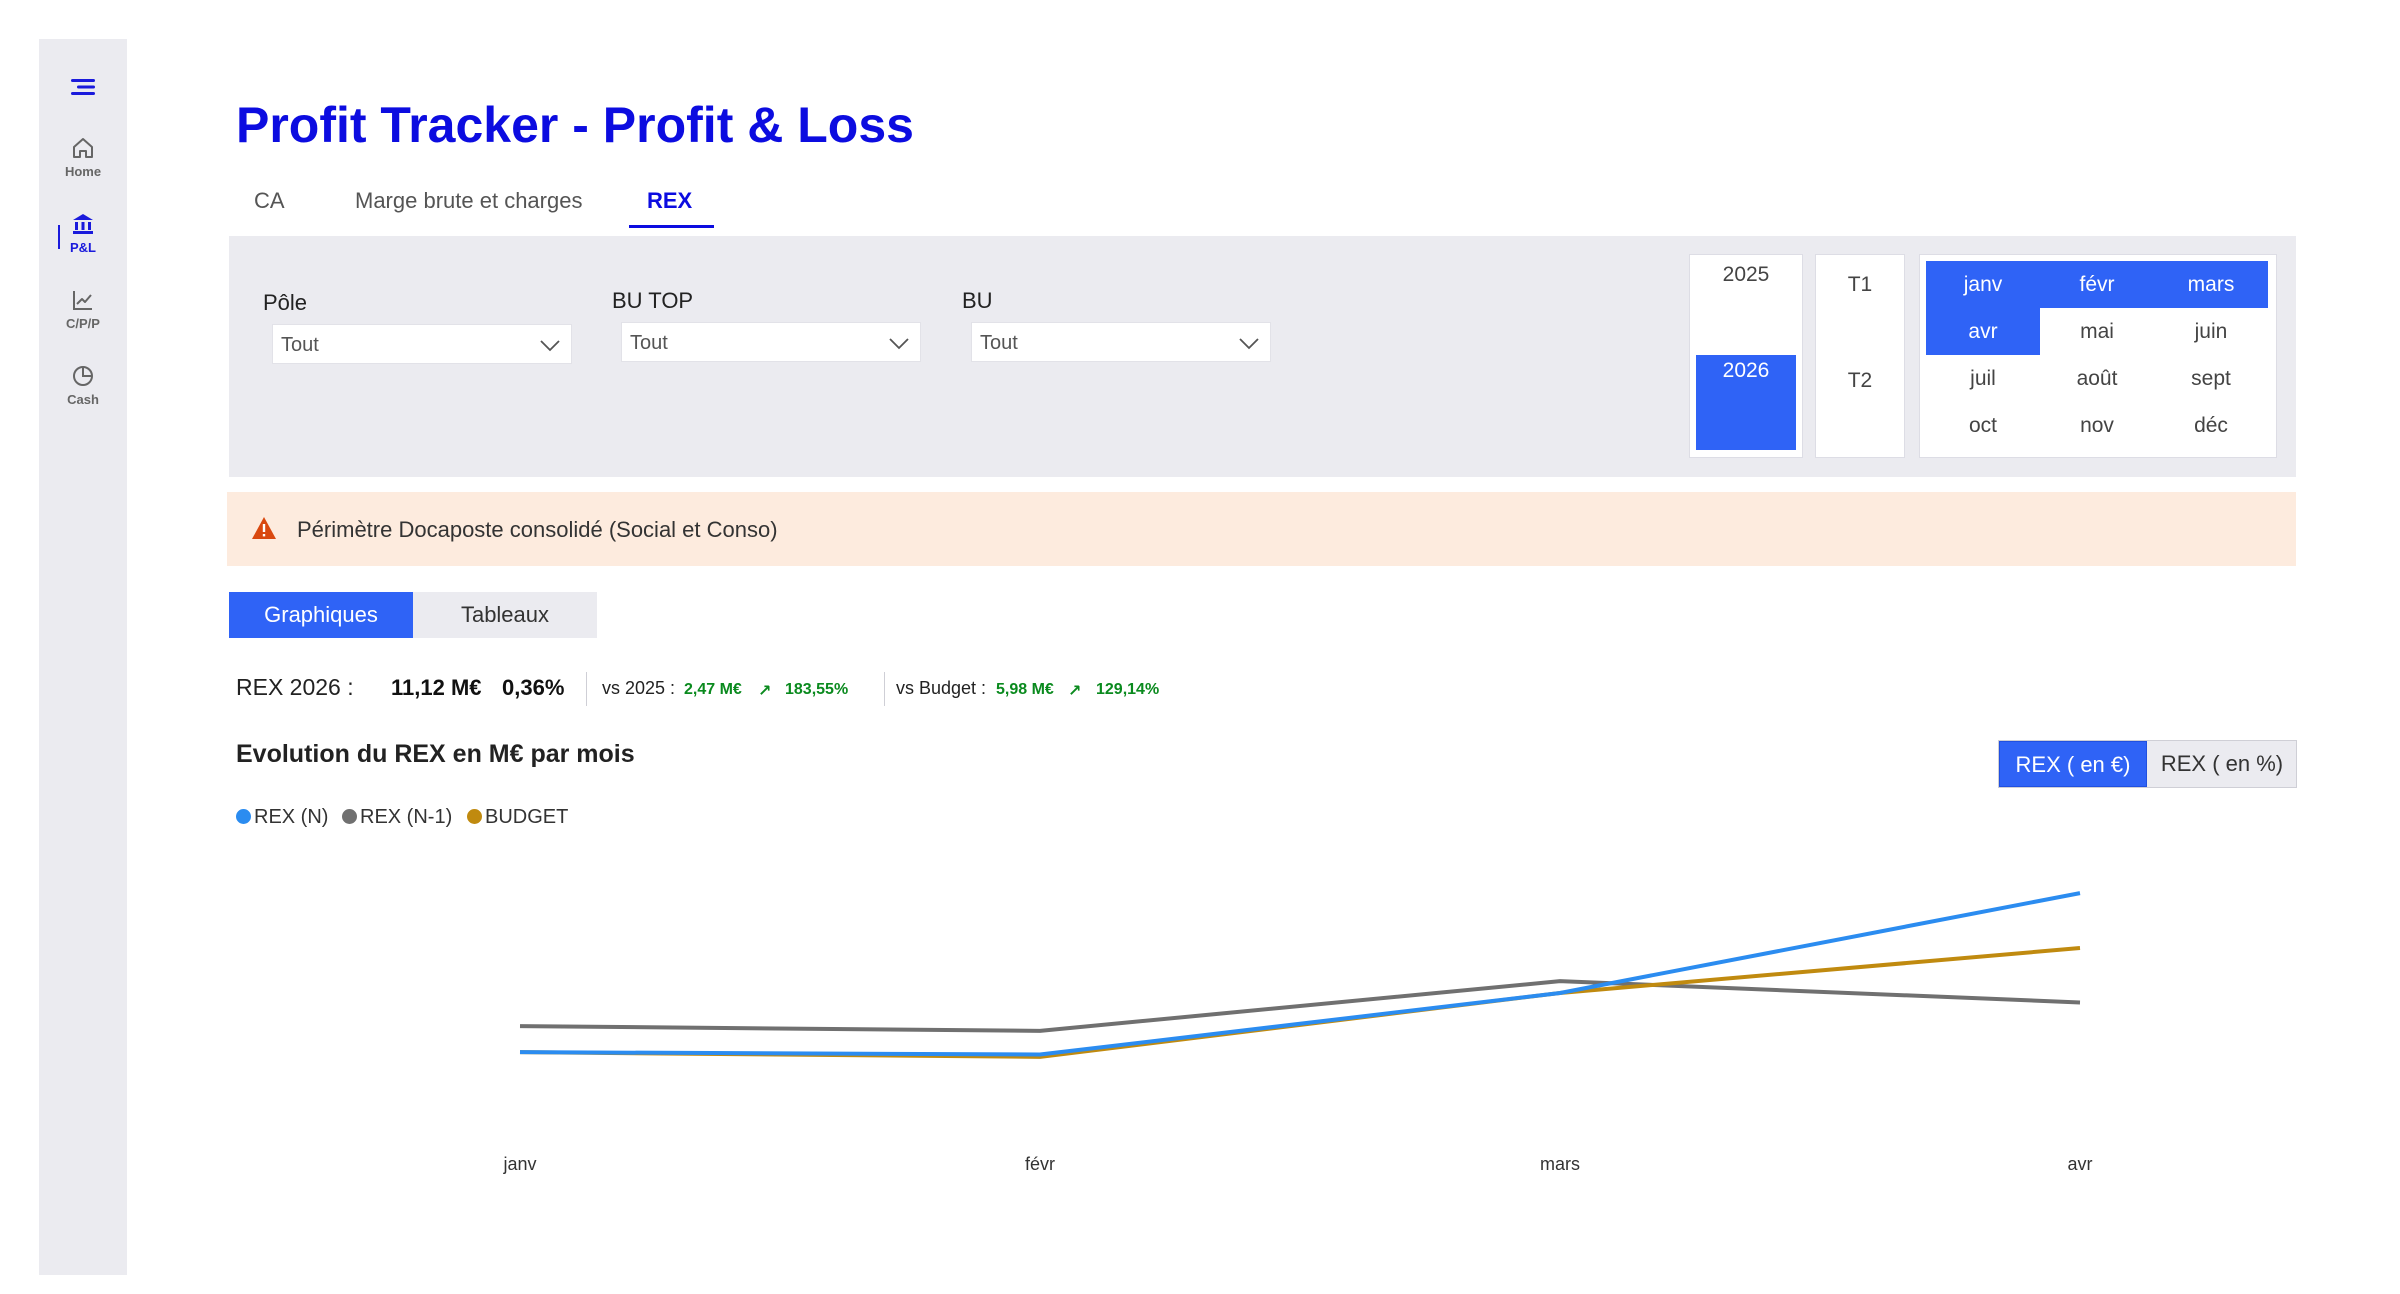  Describe the element at coordinates (59, 237) in the screenshot. I see `active-indicator` at that location.